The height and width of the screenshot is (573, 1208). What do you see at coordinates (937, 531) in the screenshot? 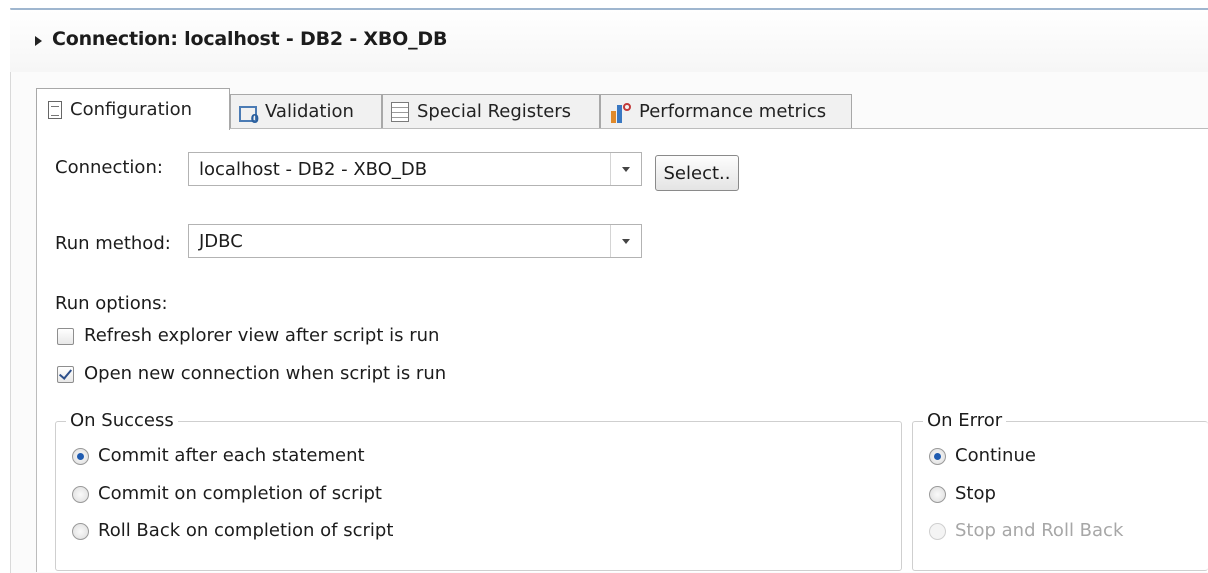
I see `stop-and-rollback-radio` at bounding box center [937, 531].